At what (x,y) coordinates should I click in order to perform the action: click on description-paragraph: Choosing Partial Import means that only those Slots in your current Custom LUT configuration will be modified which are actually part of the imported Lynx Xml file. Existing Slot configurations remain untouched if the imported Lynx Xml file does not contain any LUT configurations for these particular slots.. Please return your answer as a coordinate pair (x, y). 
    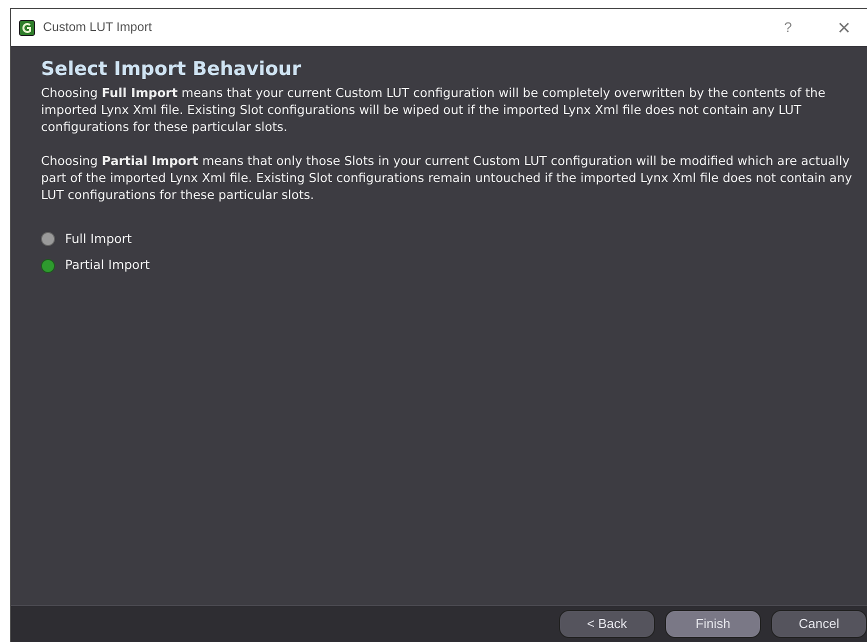
    Looking at the image, I should click on (447, 178).